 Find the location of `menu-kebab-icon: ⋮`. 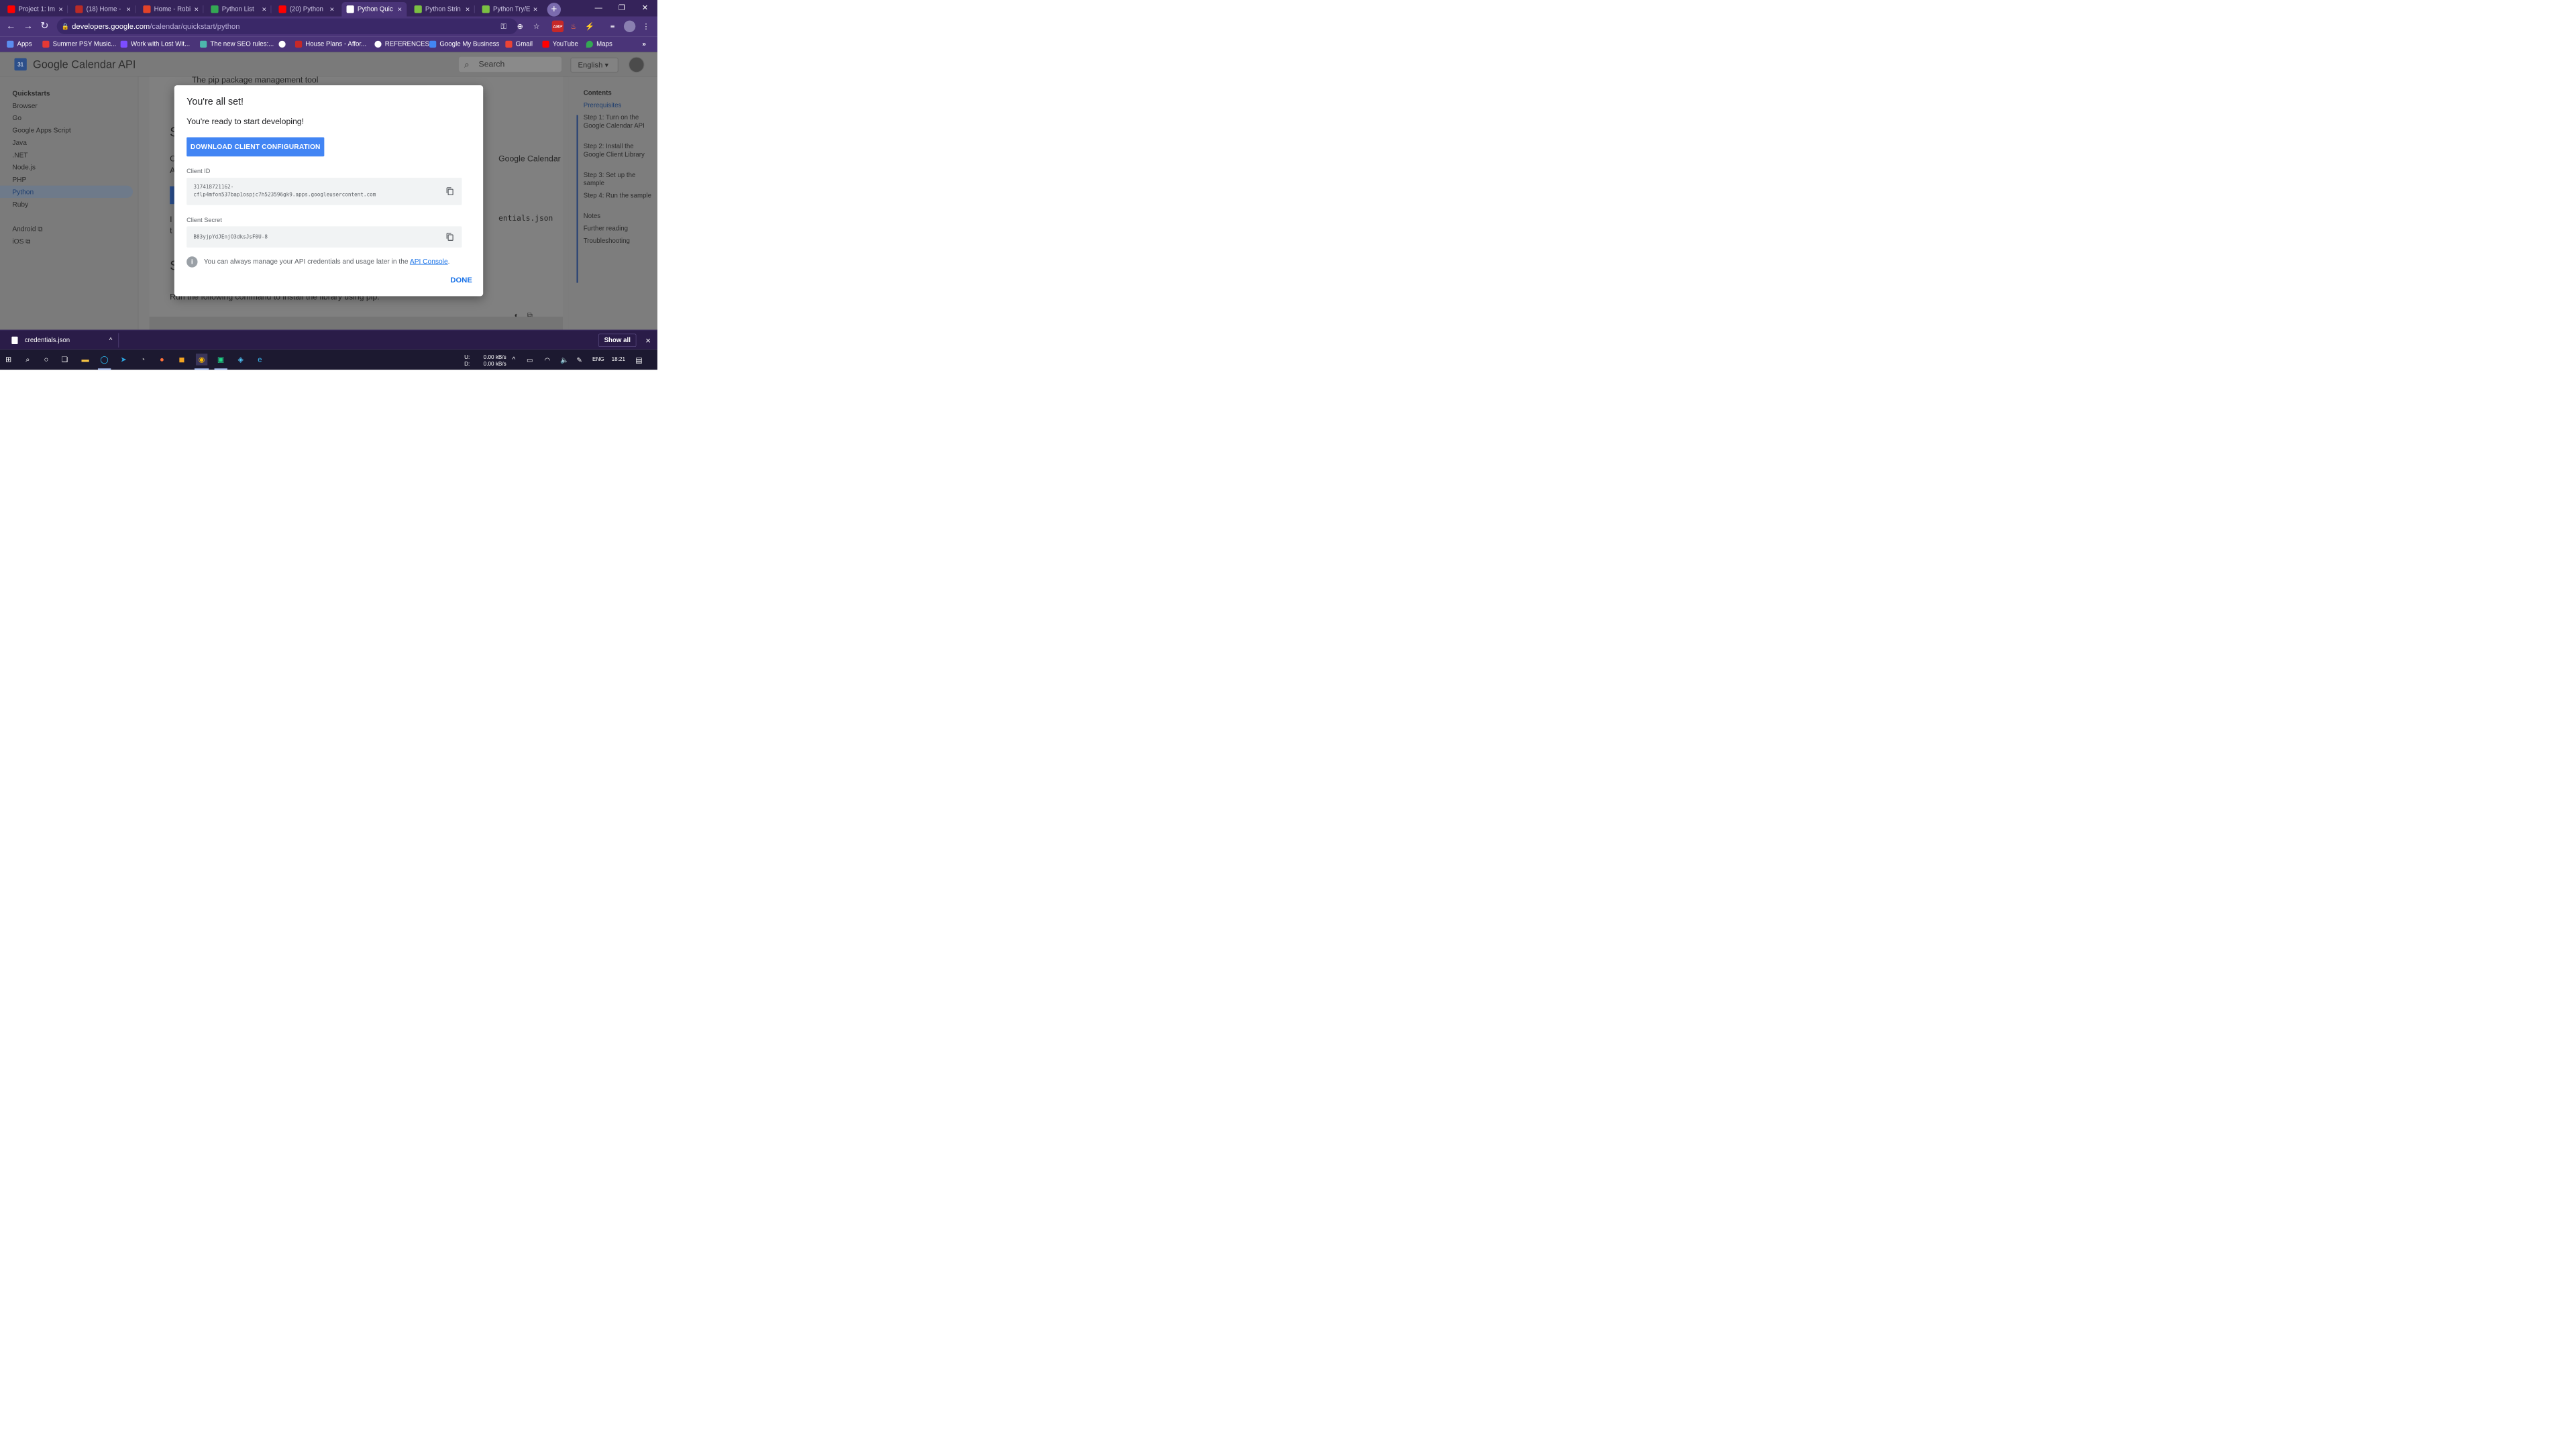

menu-kebab-icon: ⋮ is located at coordinates (645, 26).